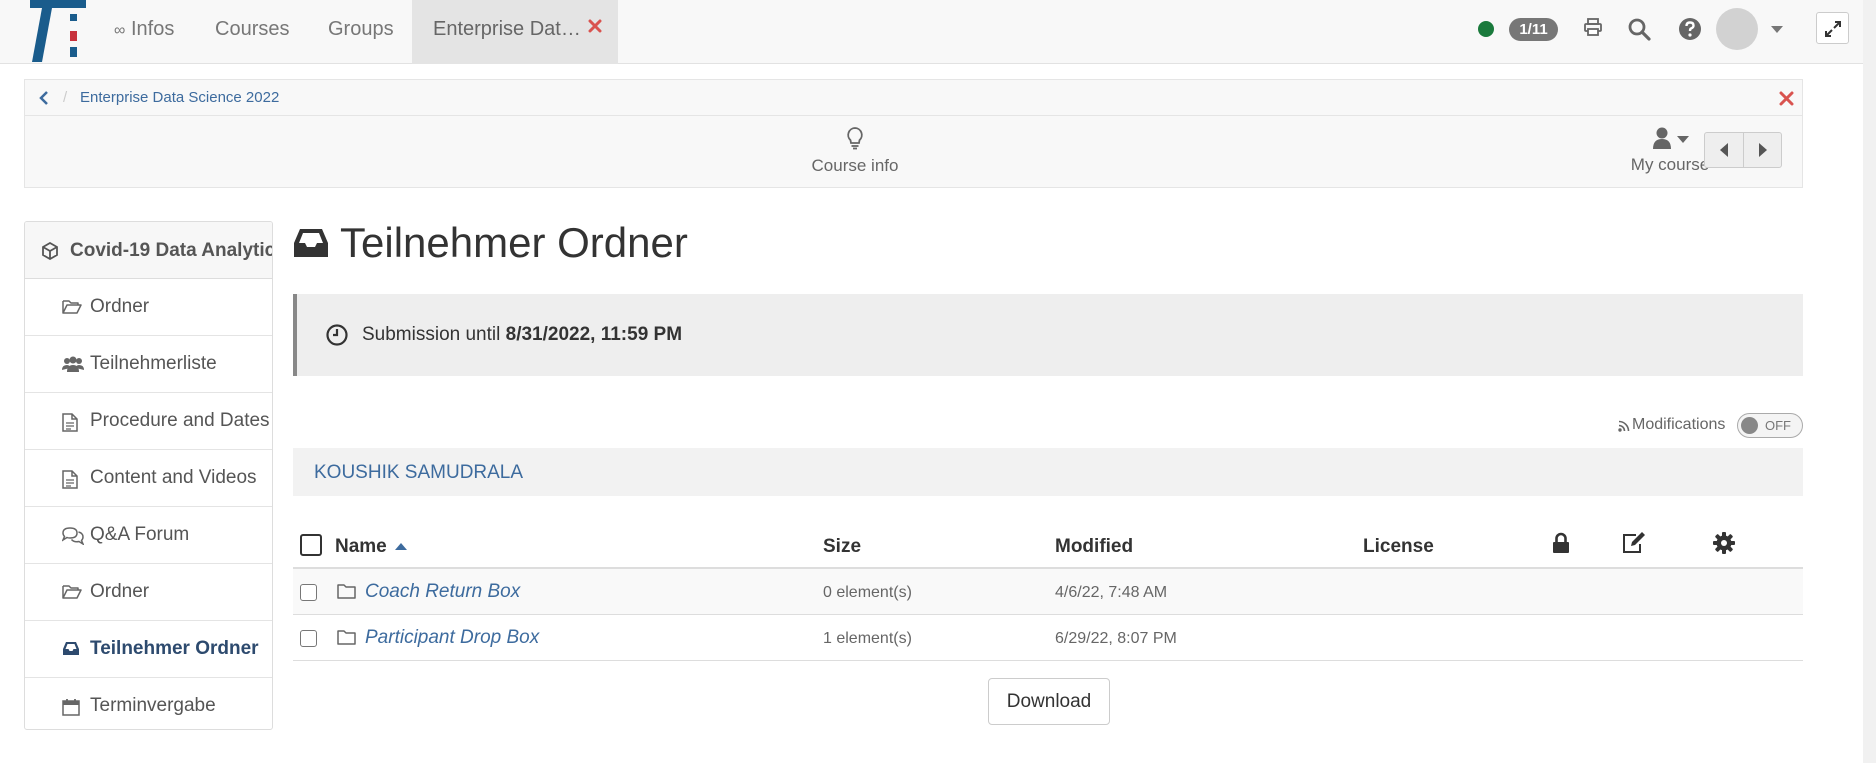  What do you see at coordinates (855, 138) in the screenshot?
I see `lightbulb-icon` at bounding box center [855, 138].